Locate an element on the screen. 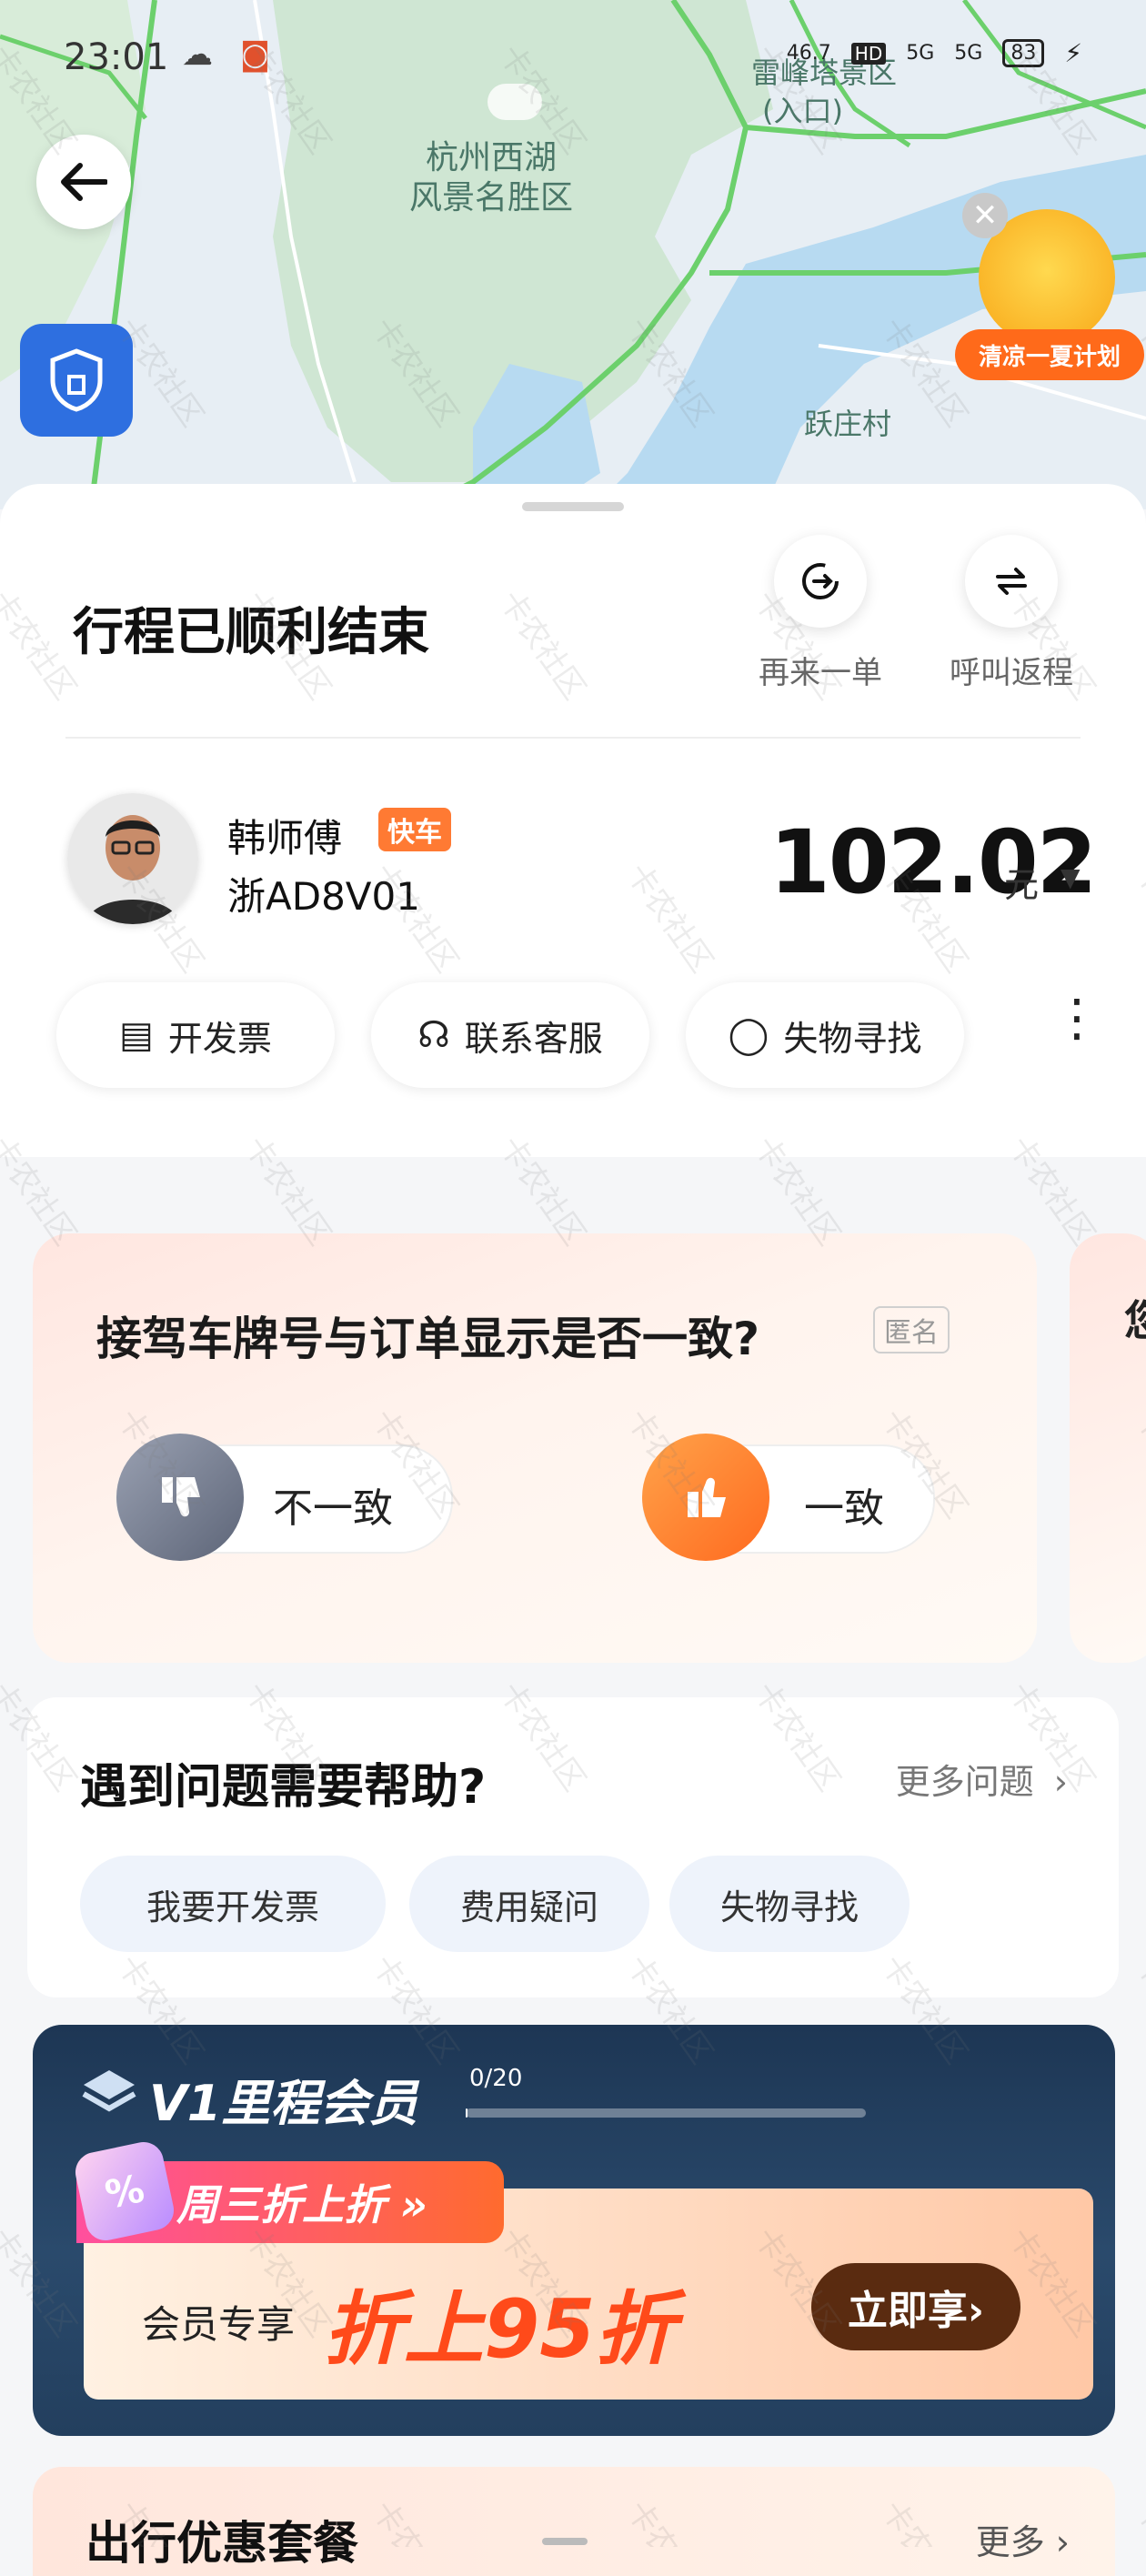  help-card: 遇到问题需要帮助? 更多问题 › 我要开发票 费用疑问 失物寻找 is located at coordinates (573, 1847).